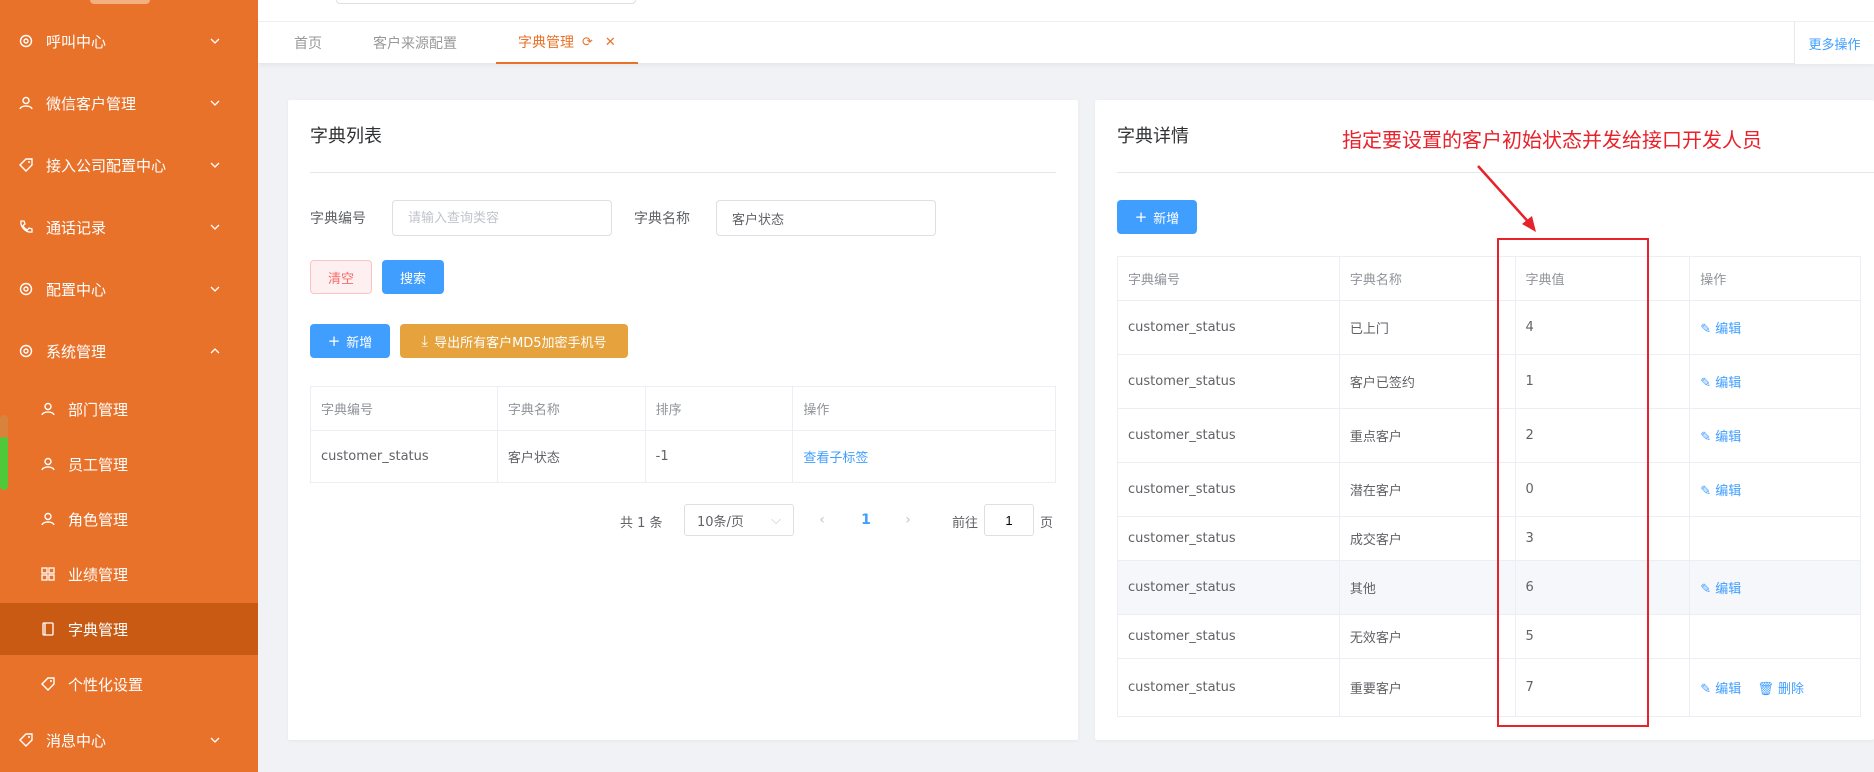  I want to click on cell-name: 无效客户, so click(1427, 636).